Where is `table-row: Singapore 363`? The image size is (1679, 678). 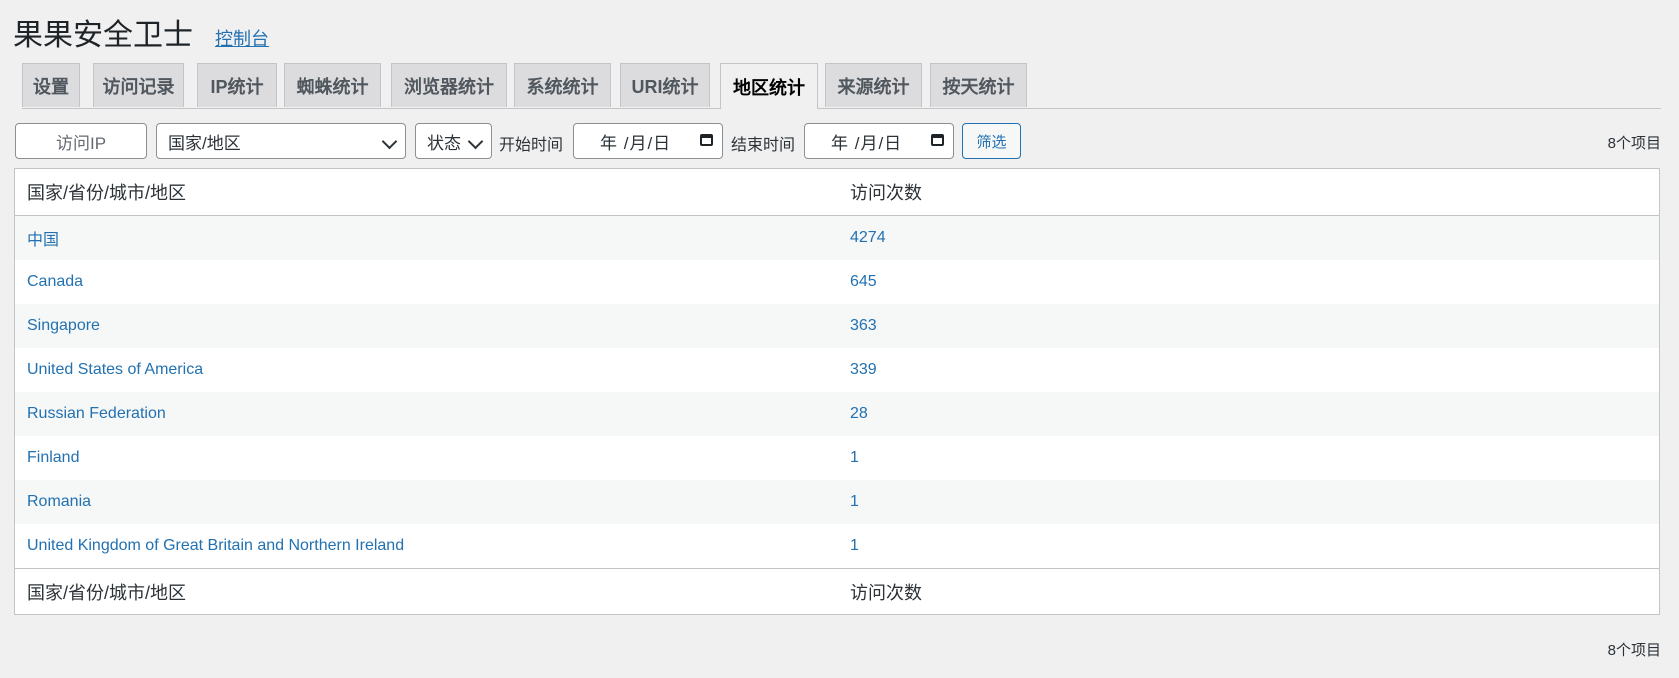
table-row: Singapore 363 is located at coordinates (837, 326).